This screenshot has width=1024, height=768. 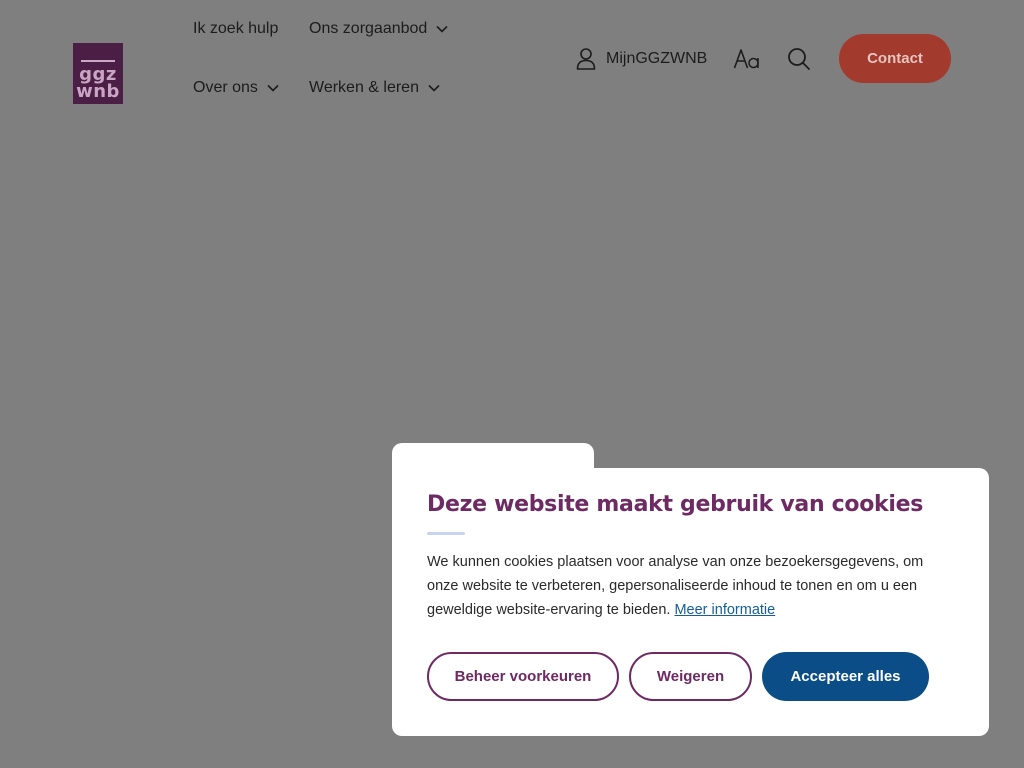 I want to click on reject-cookies-button: Weigeren, so click(x=690, y=676).